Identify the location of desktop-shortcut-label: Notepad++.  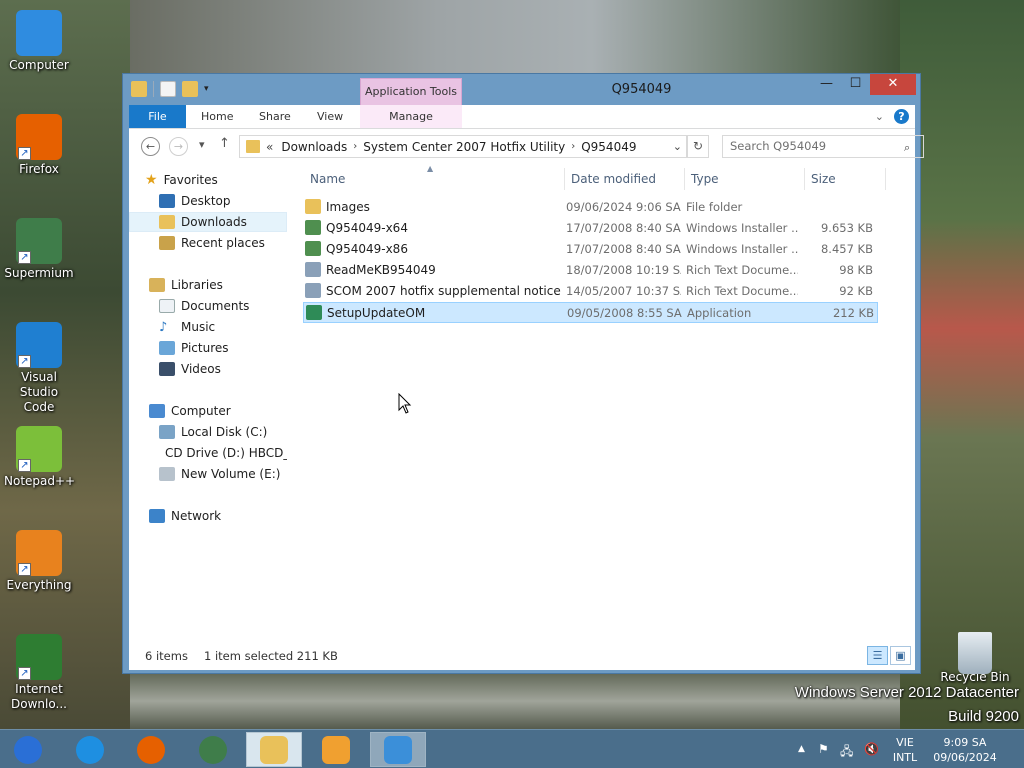
(40, 481).